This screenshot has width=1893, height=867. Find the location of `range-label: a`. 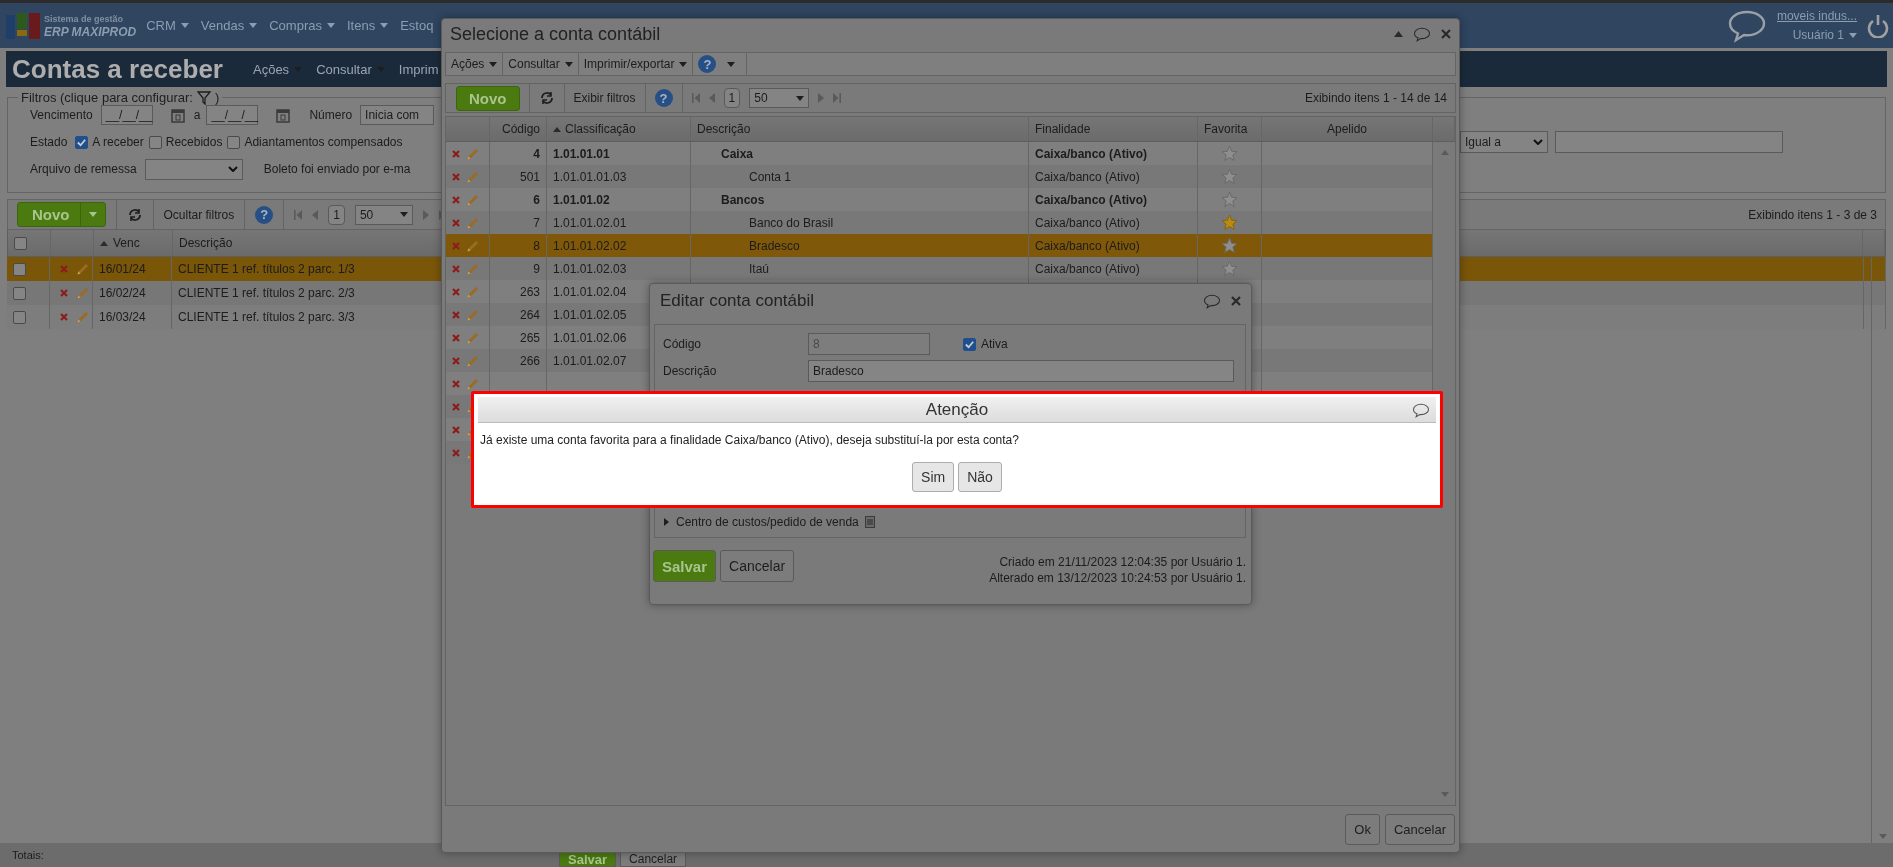

range-label: a is located at coordinates (197, 115).